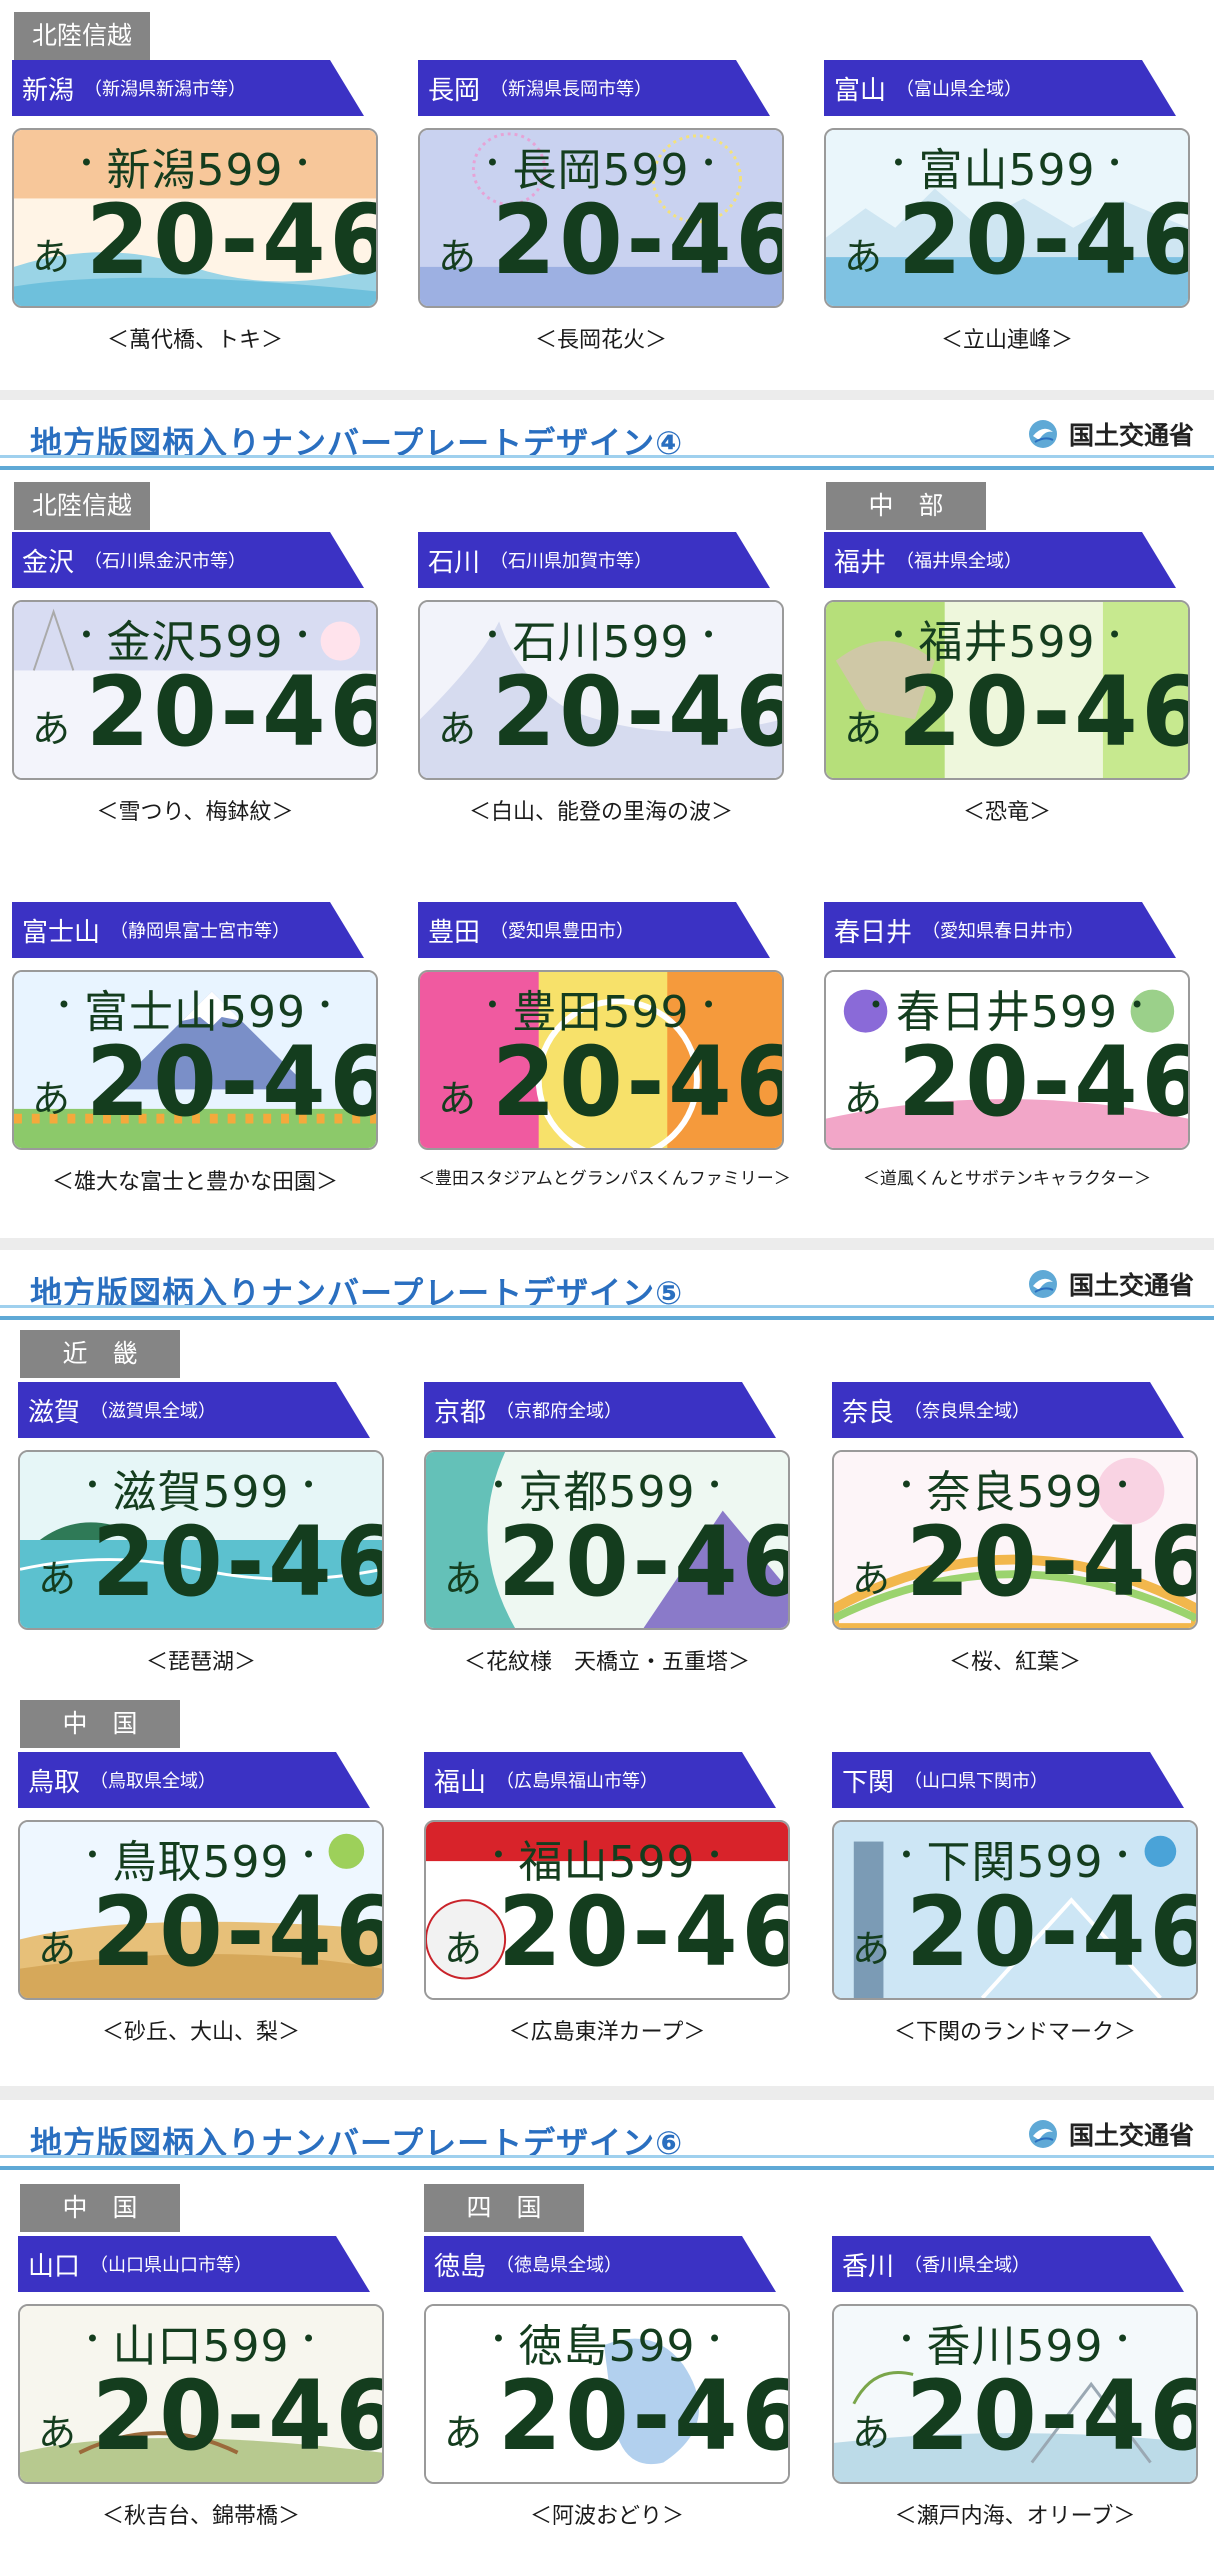 This screenshot has height=2574, width=1214. Describe the element at coordinates (967, 2265) in the screenshot. I see `city-scope: （香川県全域）` at that location.